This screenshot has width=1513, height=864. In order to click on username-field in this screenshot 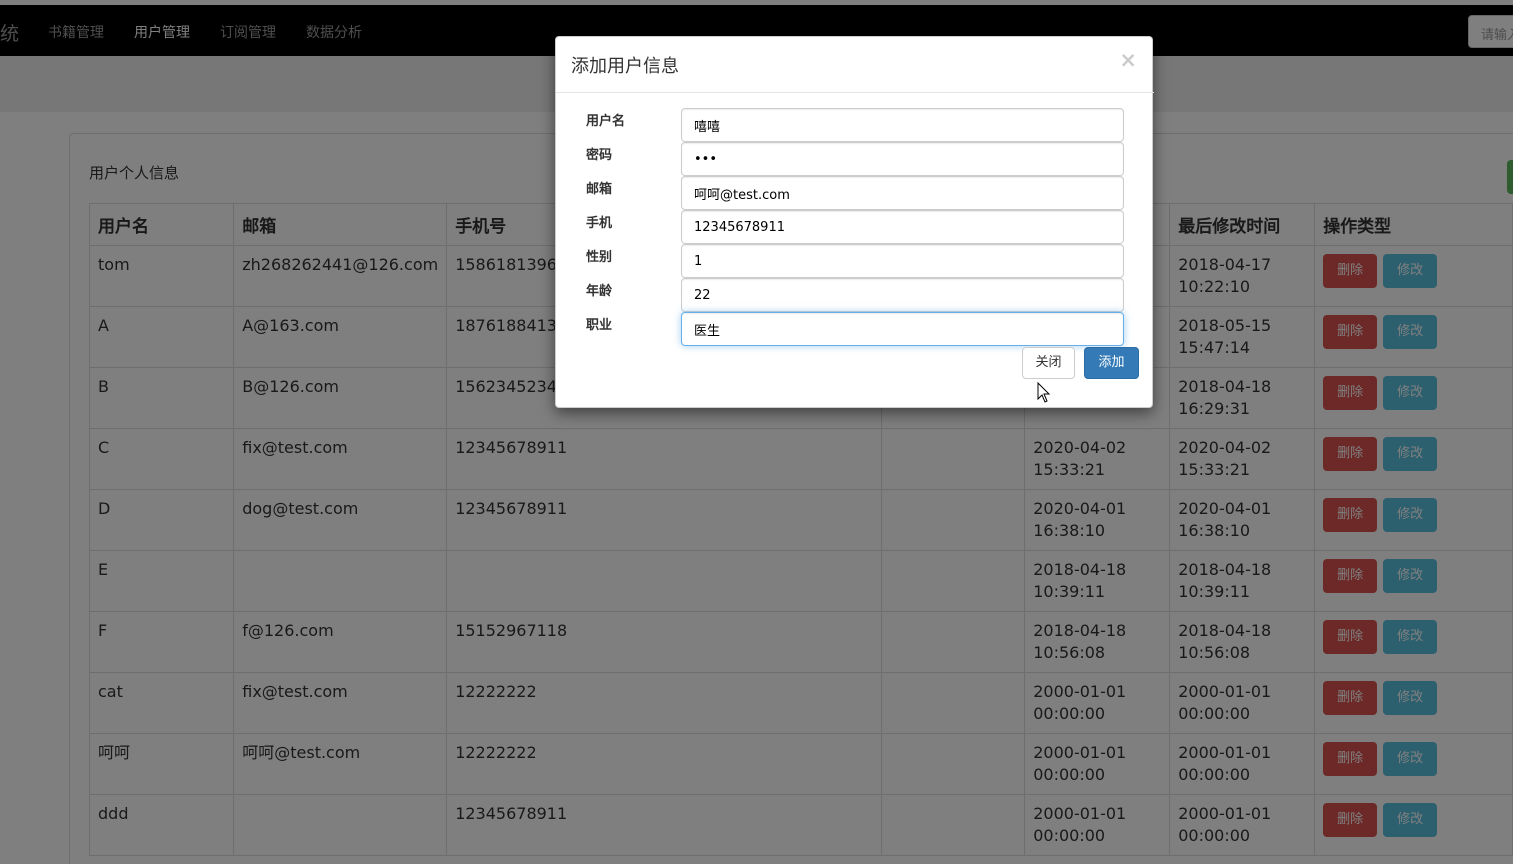, I will do `click(902, 125)`.